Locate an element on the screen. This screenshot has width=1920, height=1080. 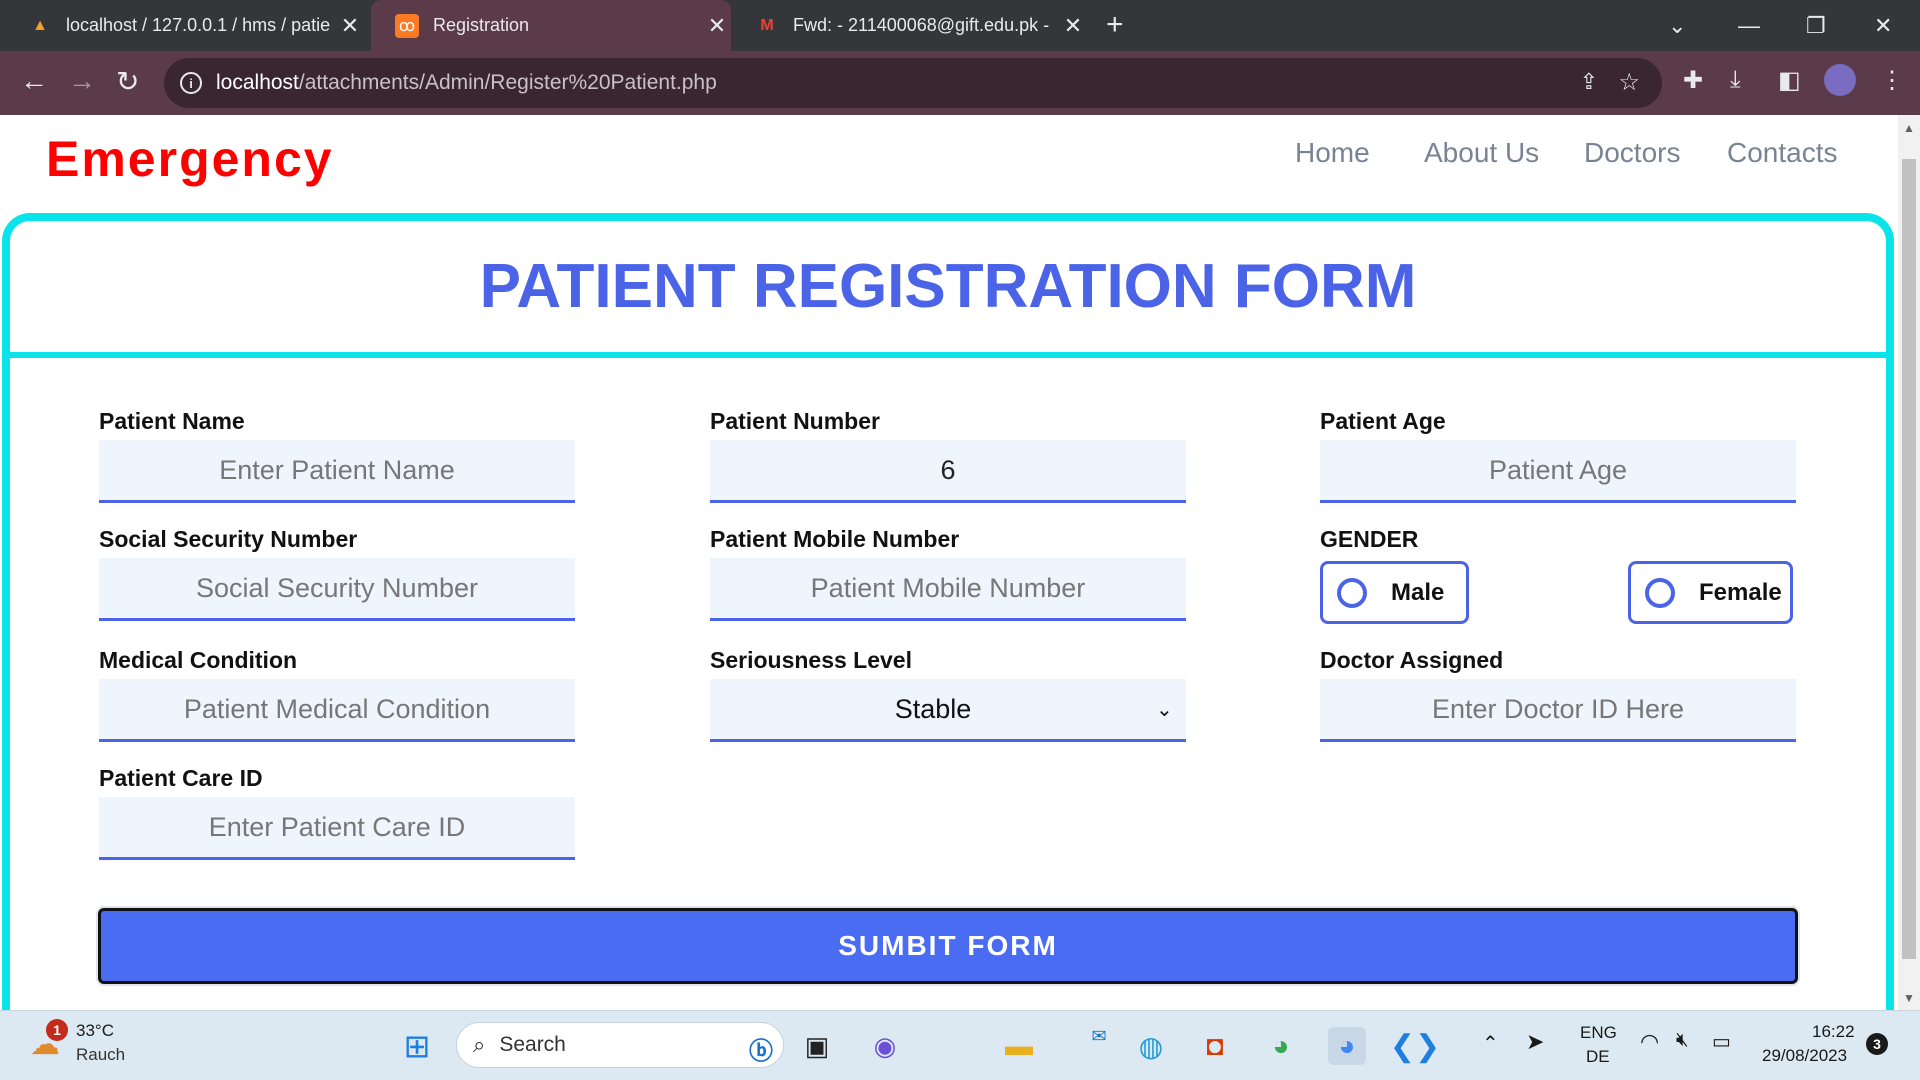
nav-doctors: Doctors is located at coordinates (1632, 153).